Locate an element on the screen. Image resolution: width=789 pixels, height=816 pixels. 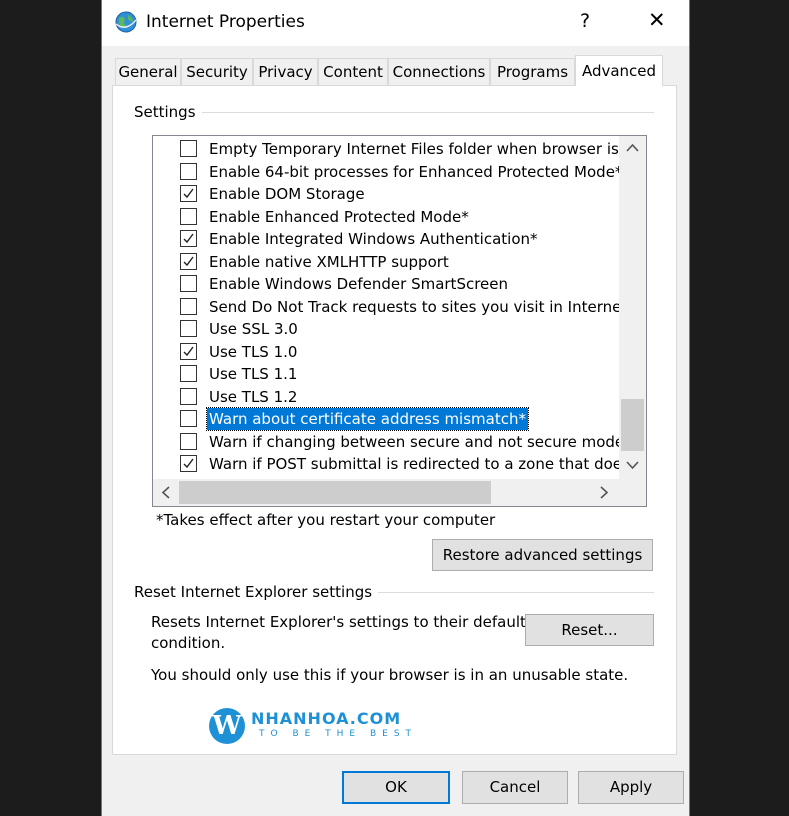
setting-label: Warn about certificate address mismatch* is located at coordinates (367, 419).